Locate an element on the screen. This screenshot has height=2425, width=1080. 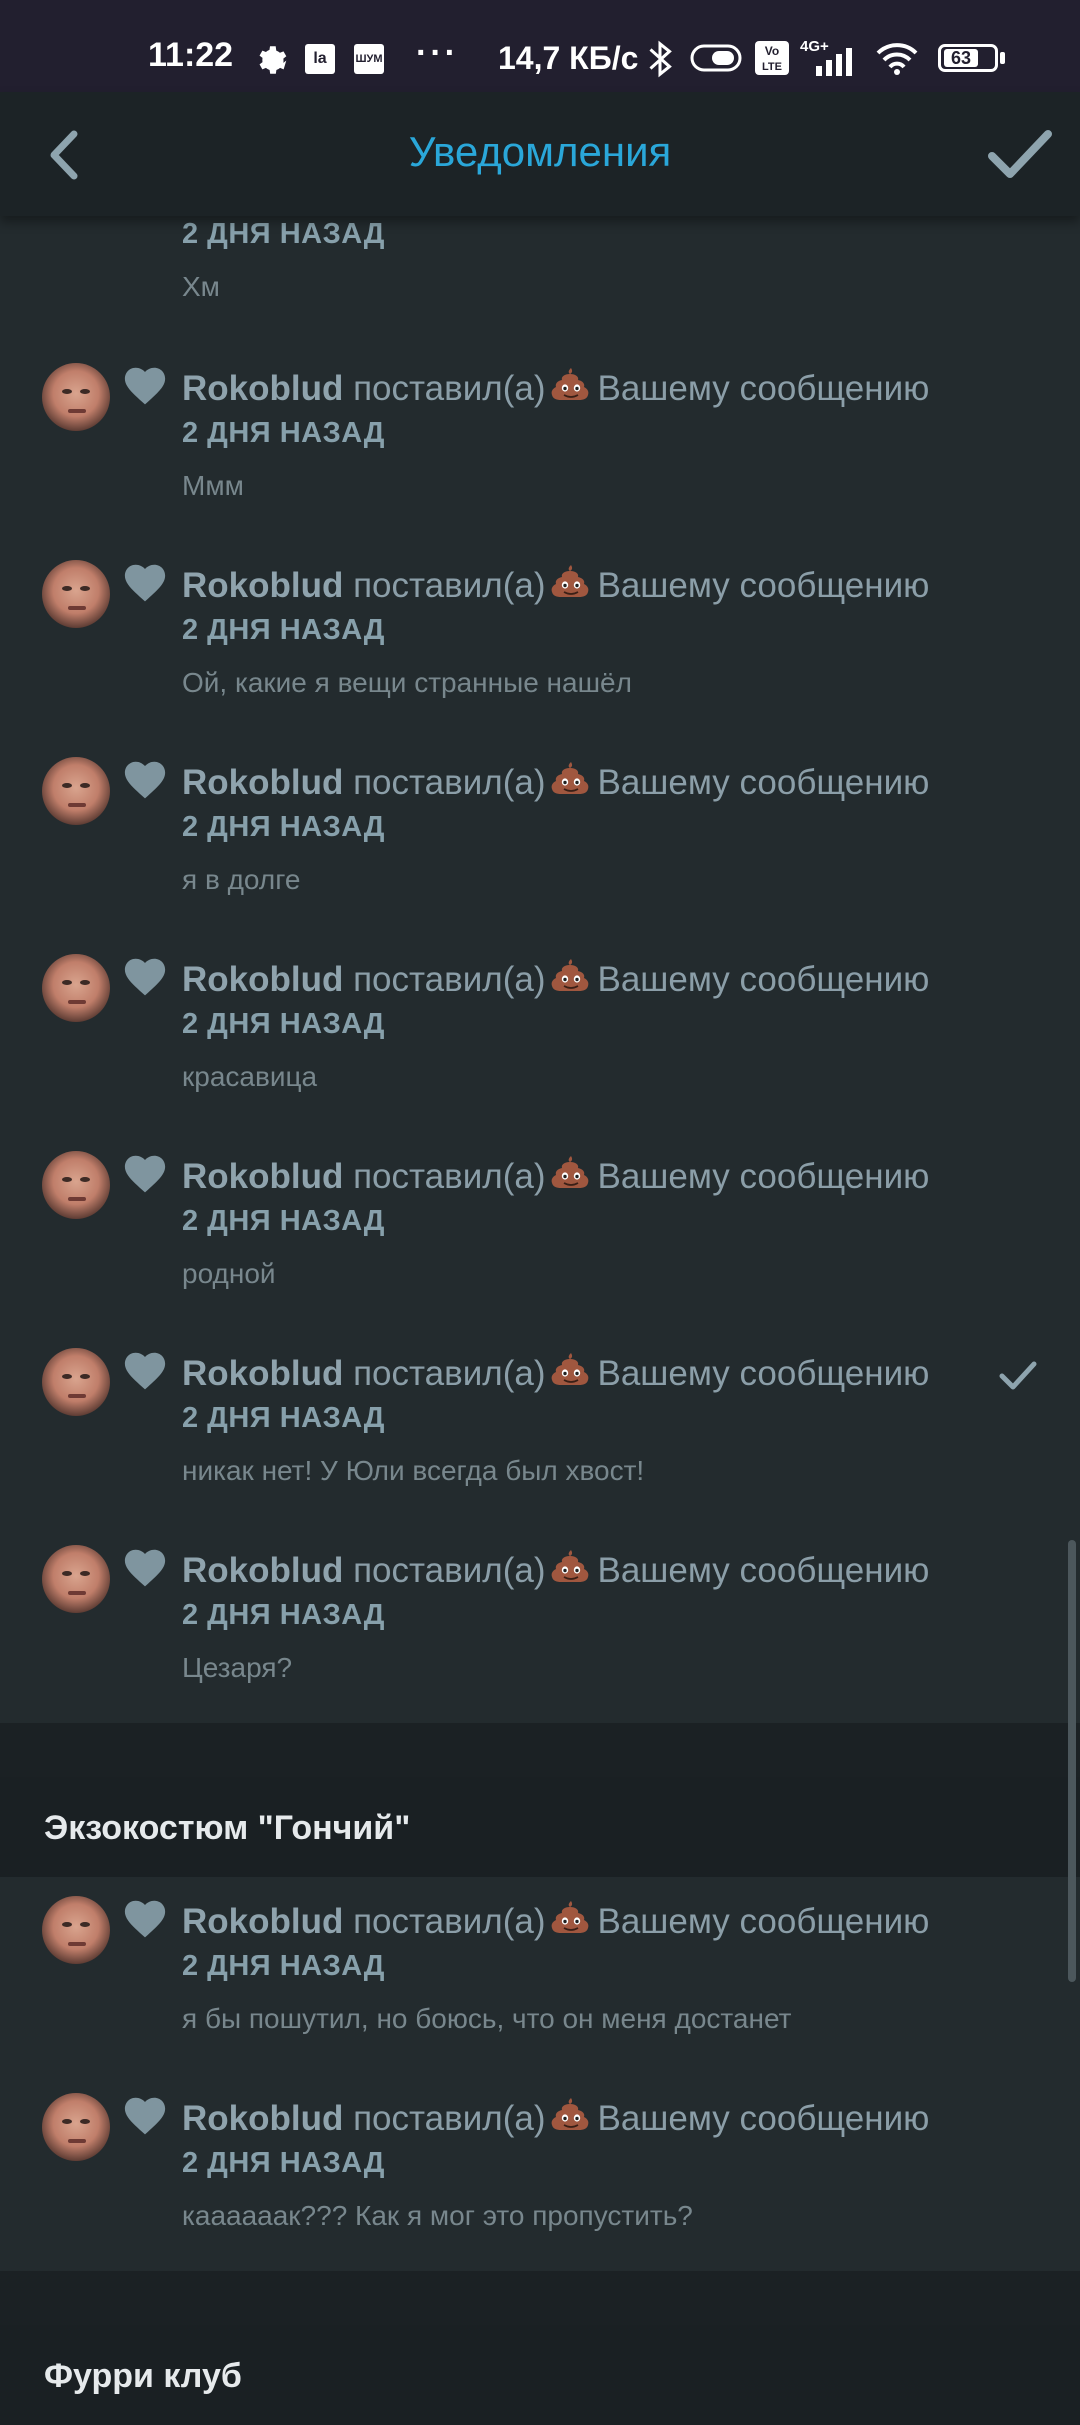
battery-level: 63 is located at coordinates (961, 58).